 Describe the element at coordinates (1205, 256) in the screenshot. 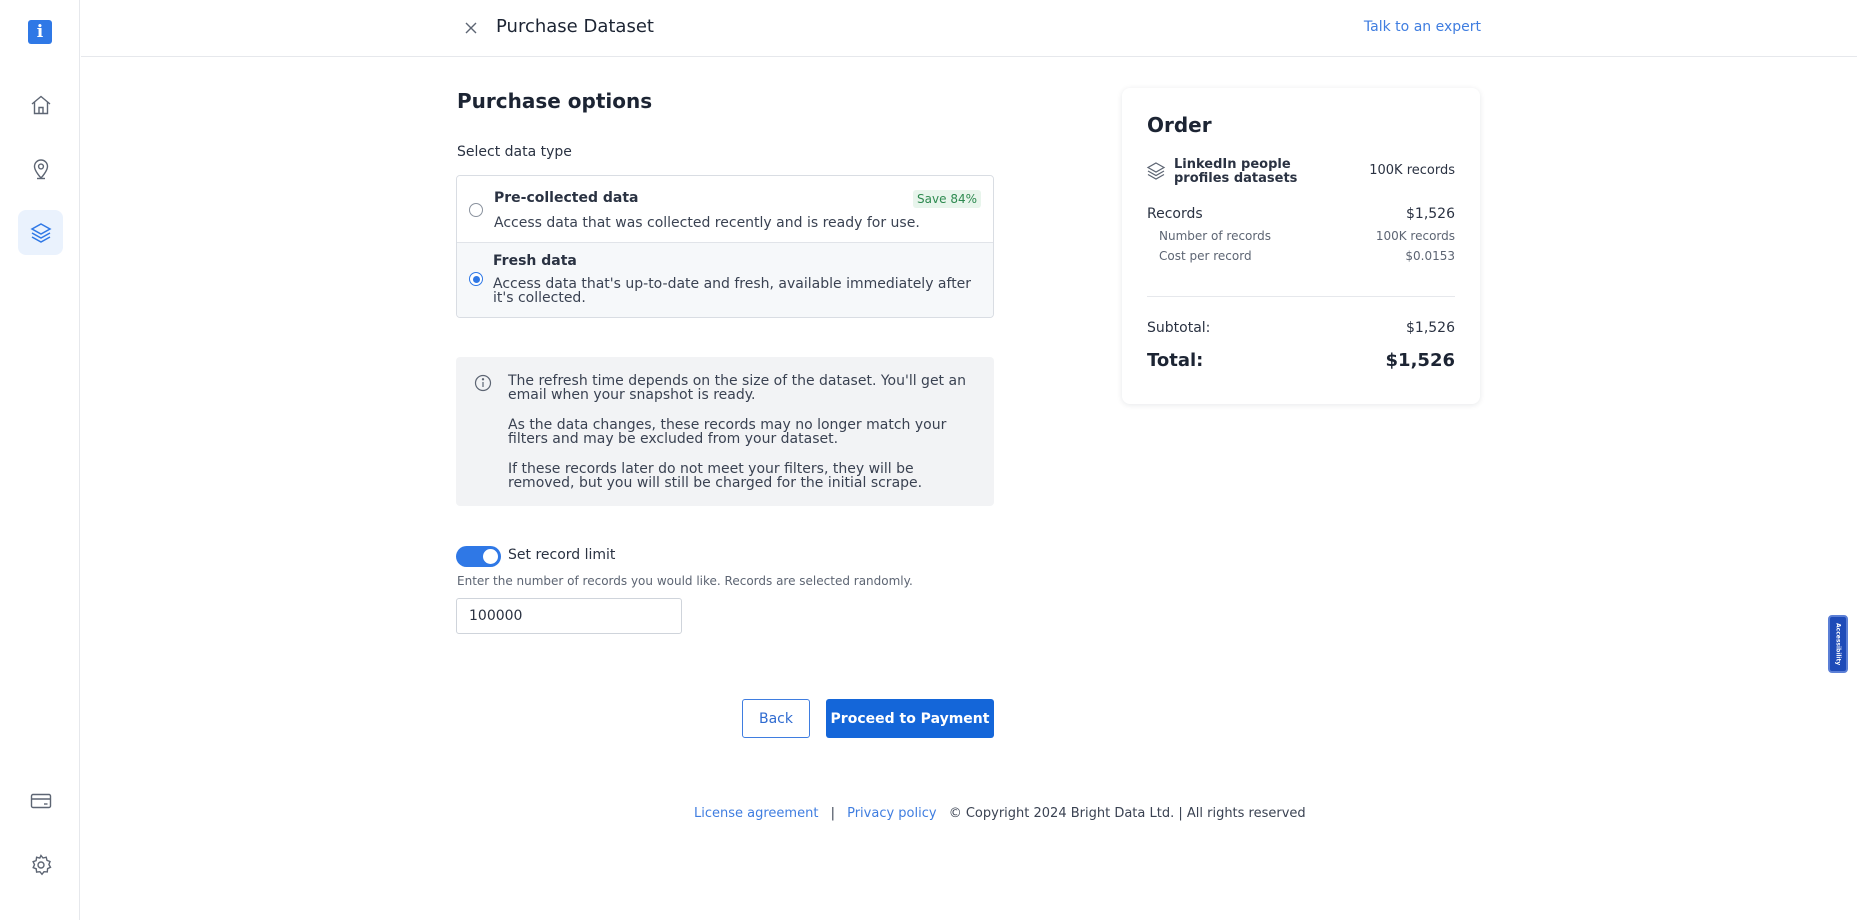

I see `cost-per-record-label: Cost per record` at that location.